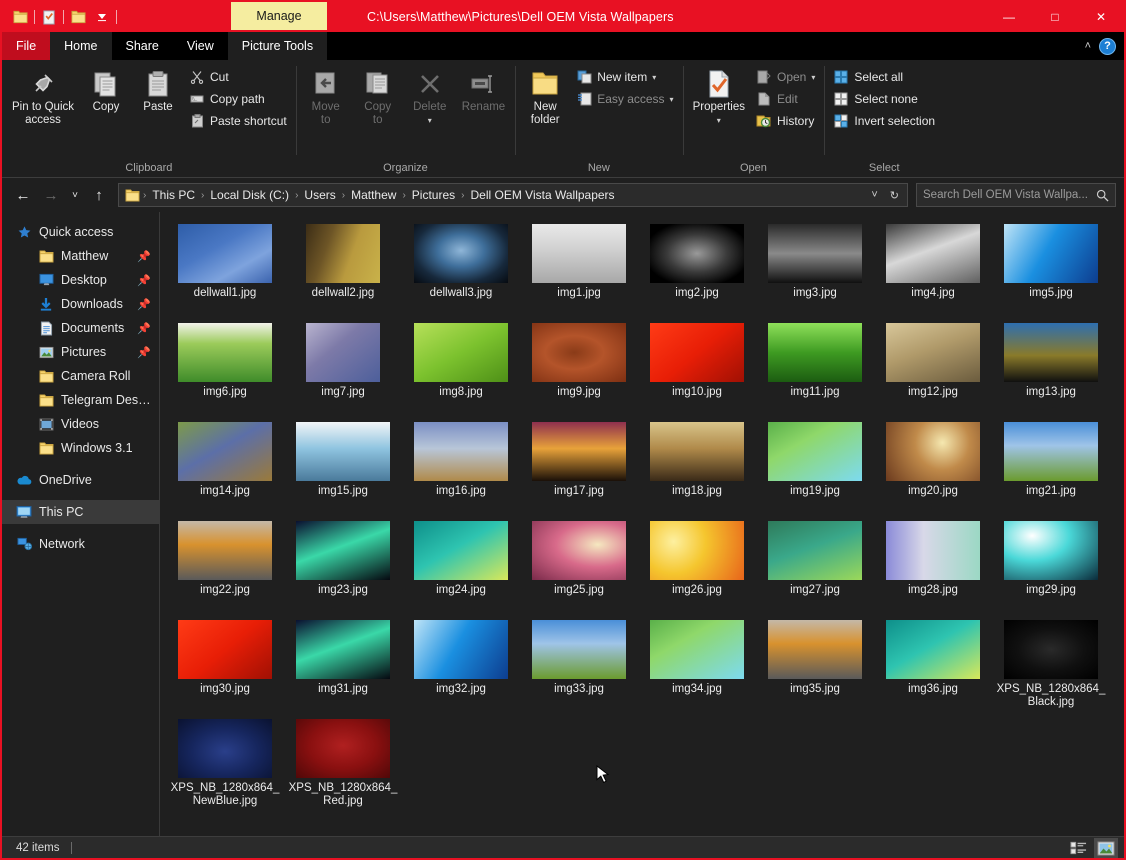  I want to click on minimize-button: —, so click(1009, 17).